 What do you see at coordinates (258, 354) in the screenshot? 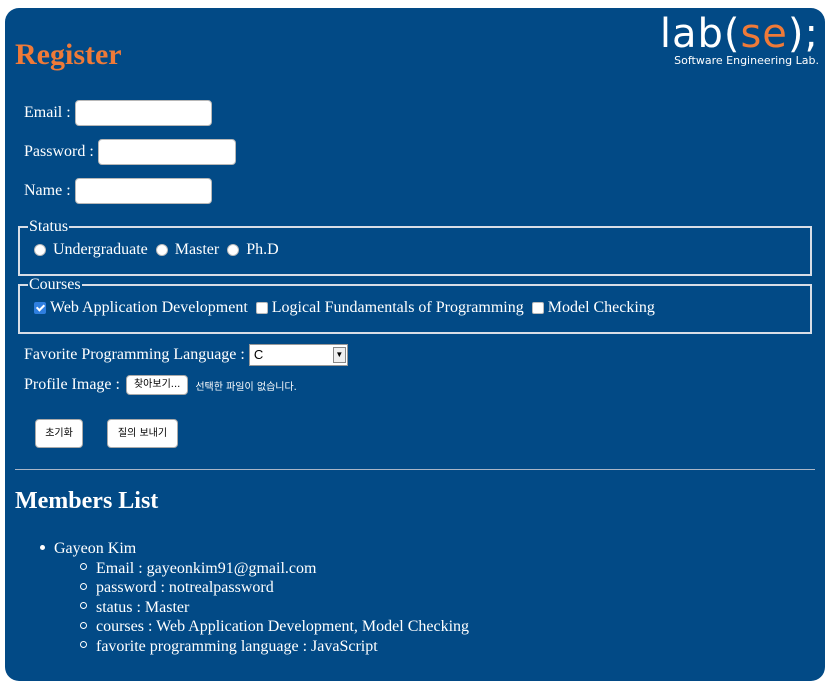
I see `language-selected-value: C` at bounding box center [258, 354].